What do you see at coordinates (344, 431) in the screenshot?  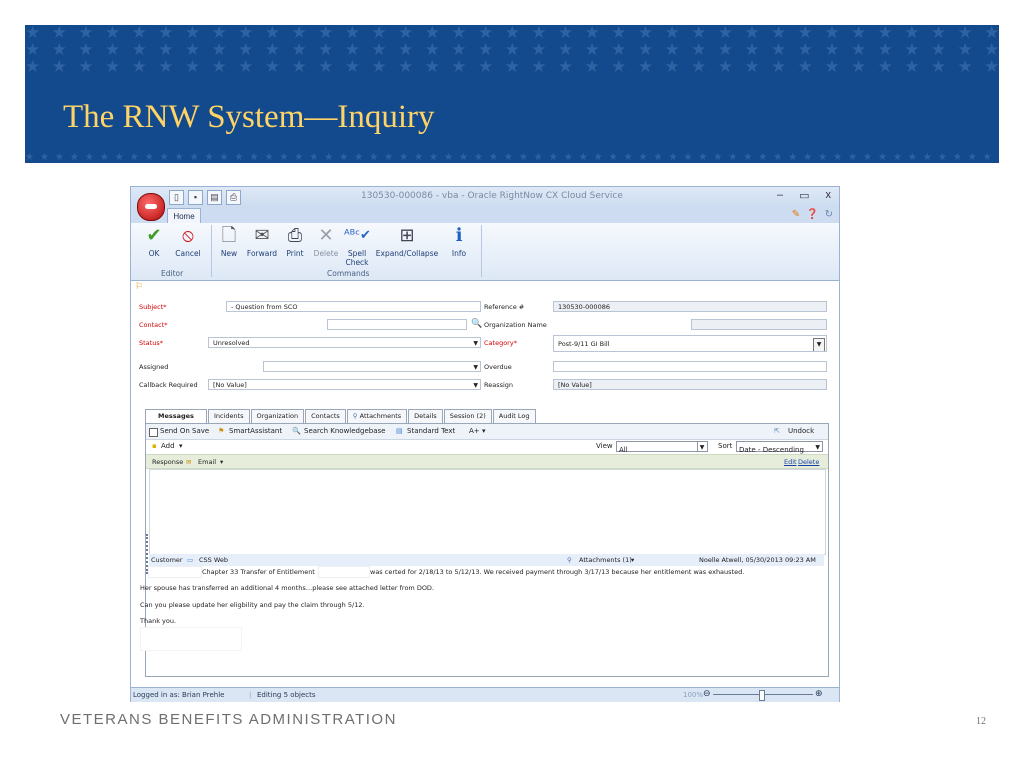 I see `search-knowledgebase-button: Search Knowledgebase` at bounding box center [344, 431].